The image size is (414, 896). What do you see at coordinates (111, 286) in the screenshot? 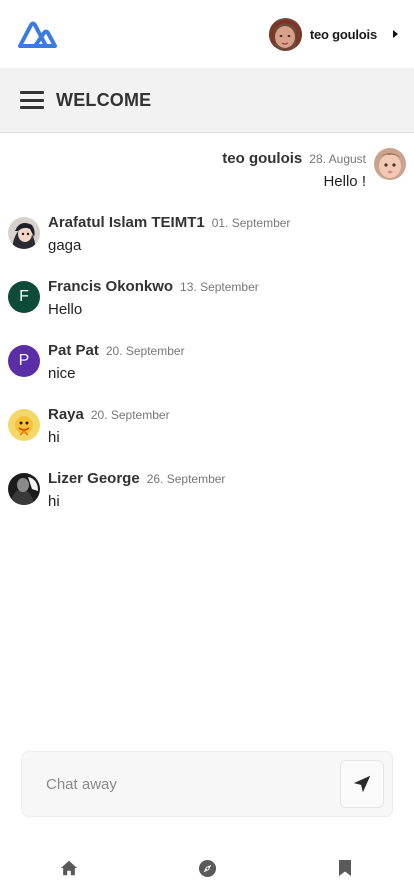
I see `message-author: Francis Okonkwo` at bounding box center [111, 286].